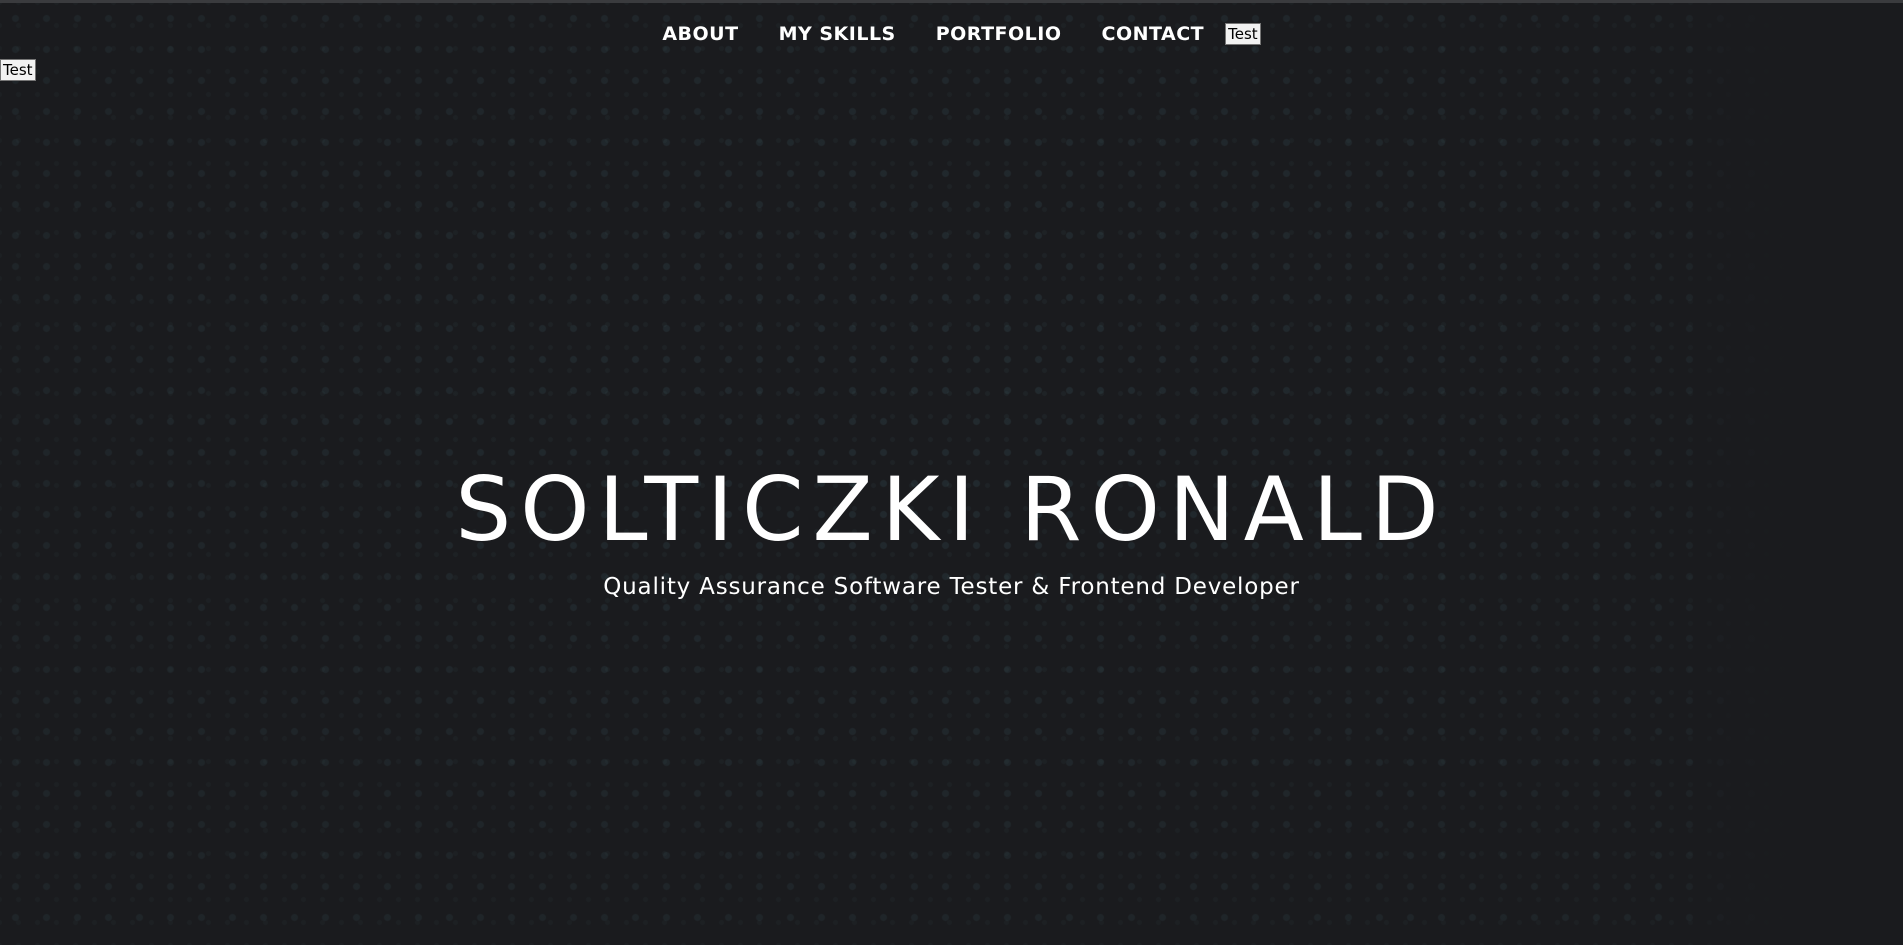 The width and height of the screenshot is (1903, 945). What do you see at coordinates (837, 34) in the screenshot?
I see `nav-item-my-skills: MY SKILLS` at bounding box center [837, 34].